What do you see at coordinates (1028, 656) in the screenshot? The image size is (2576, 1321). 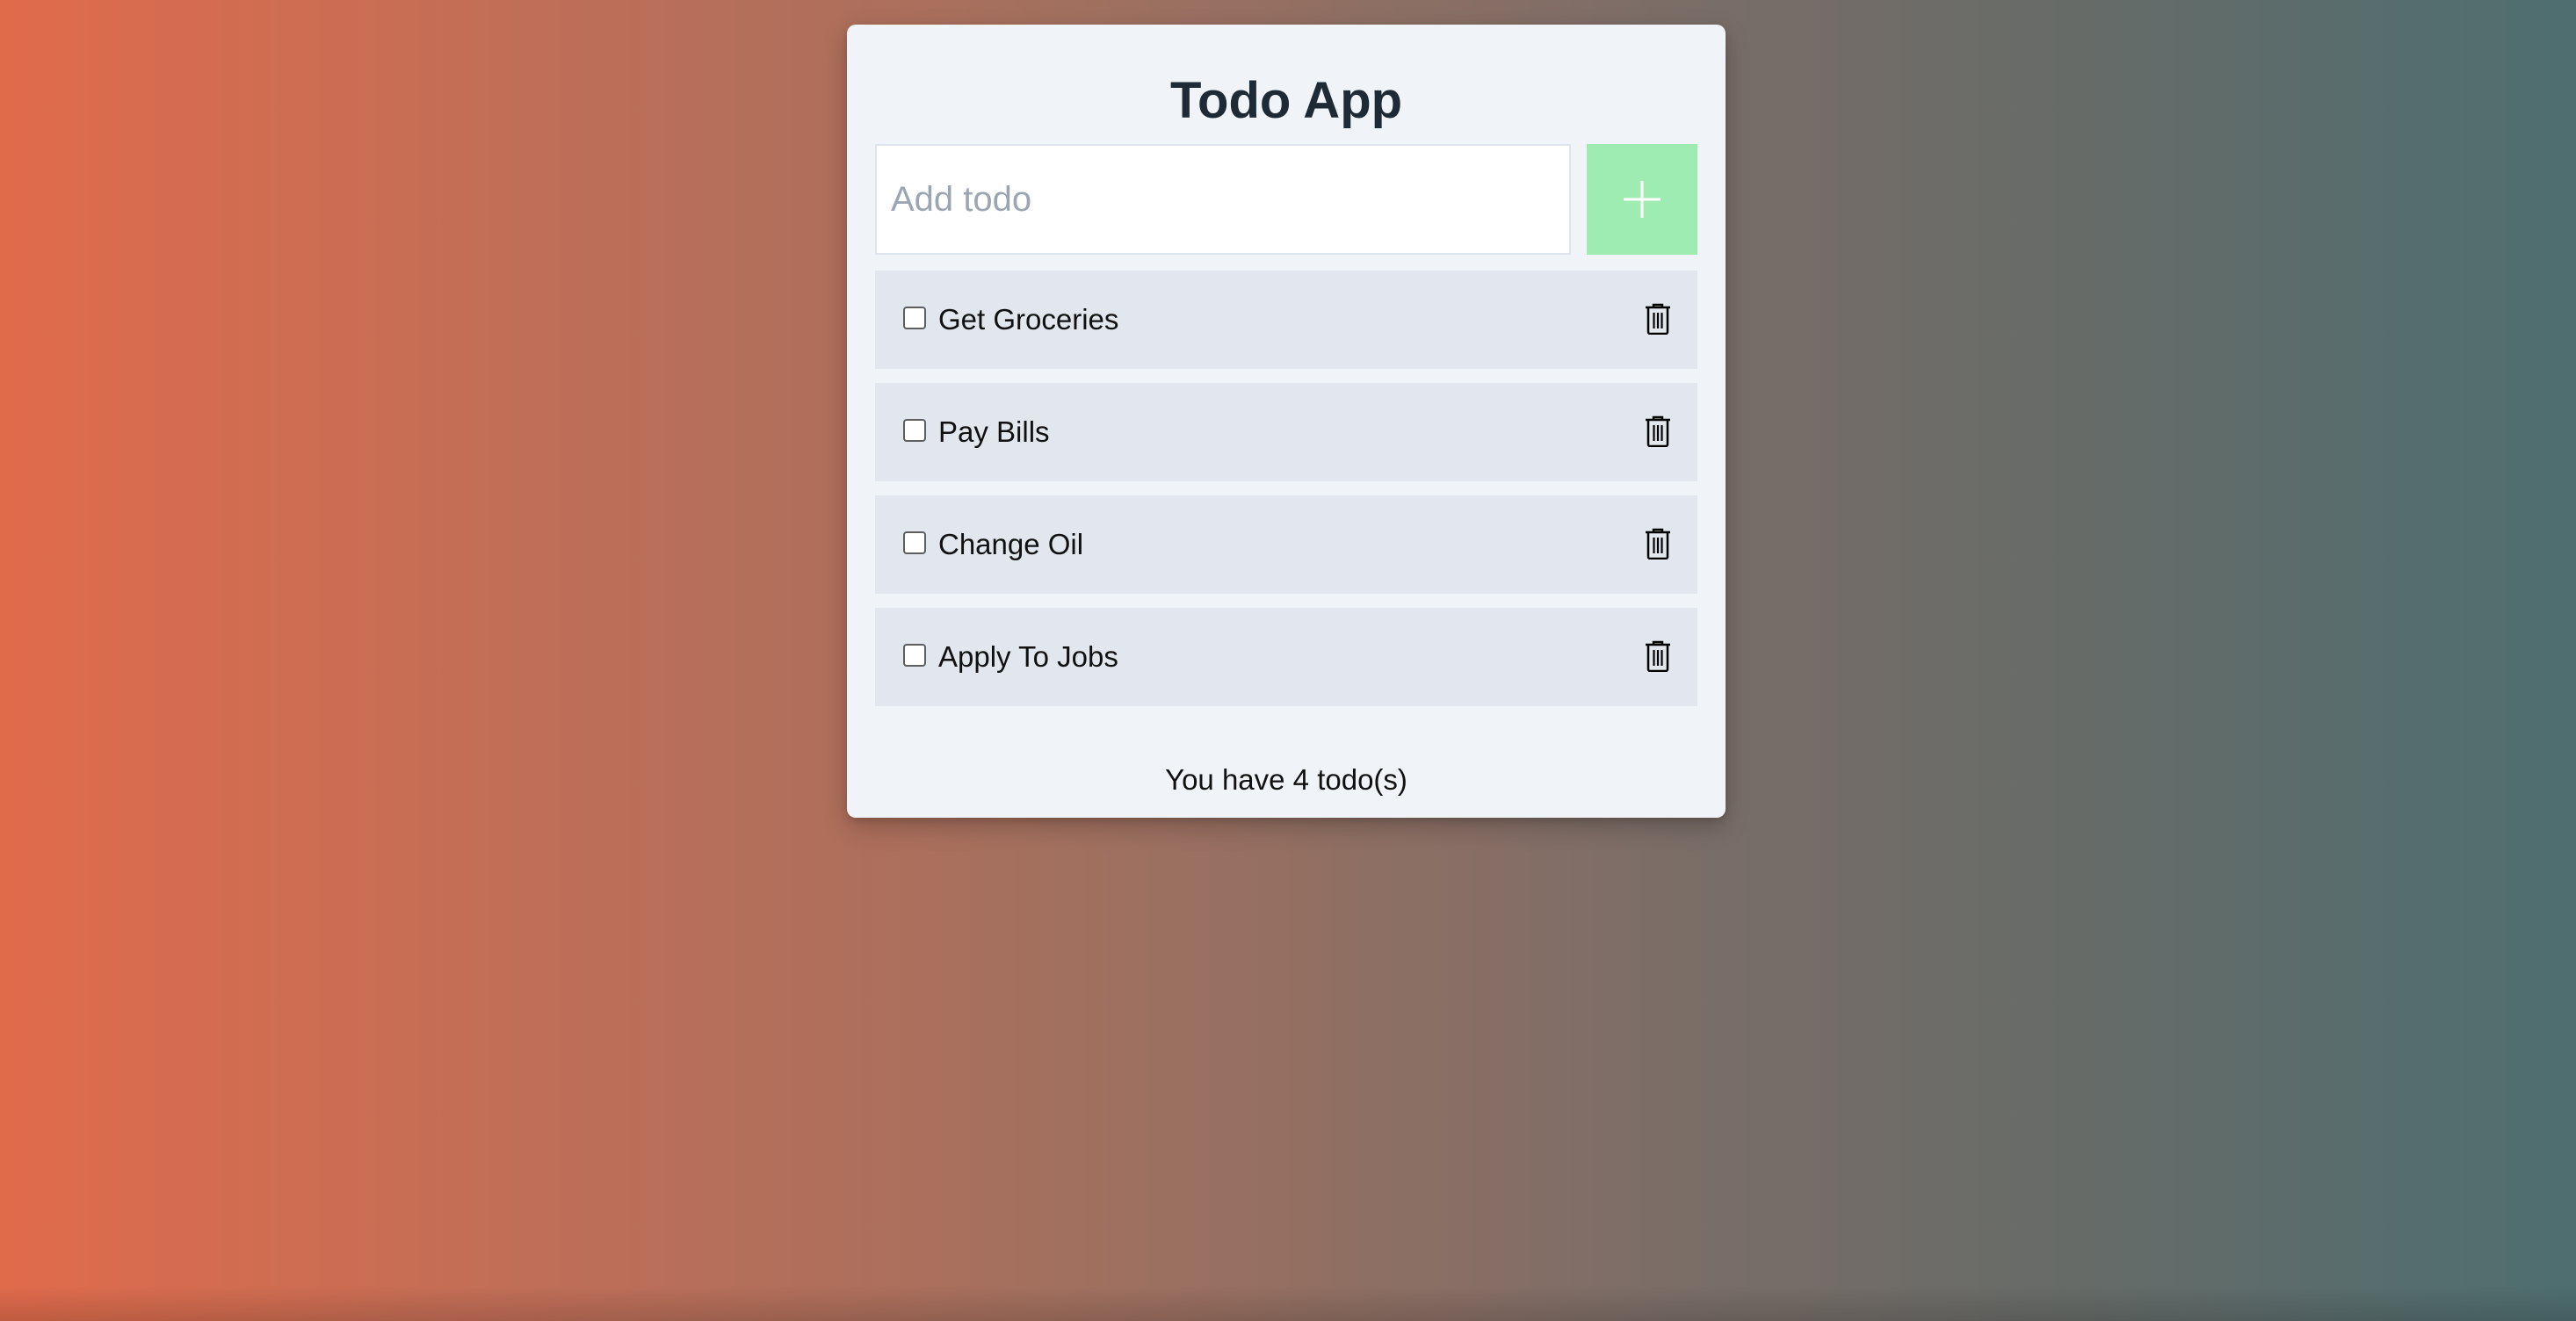 I see `todo-label: Apply To Jobs` at bounding box center [1028, 656].